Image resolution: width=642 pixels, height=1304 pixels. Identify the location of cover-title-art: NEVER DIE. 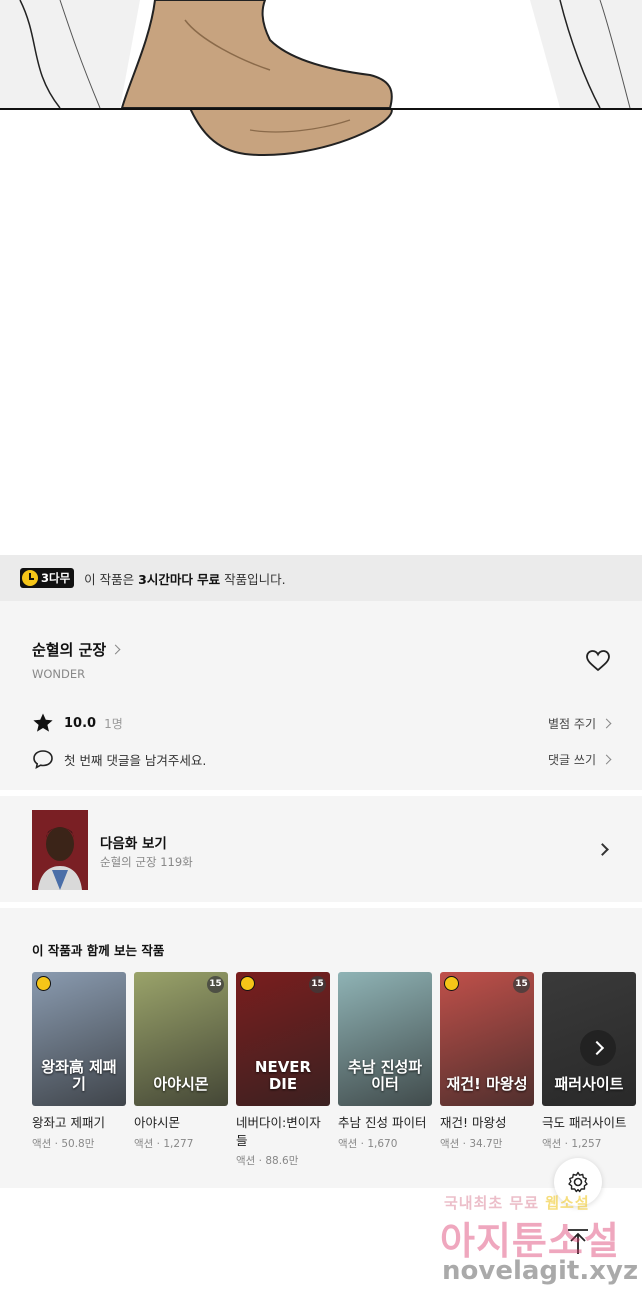
(283, 1075).